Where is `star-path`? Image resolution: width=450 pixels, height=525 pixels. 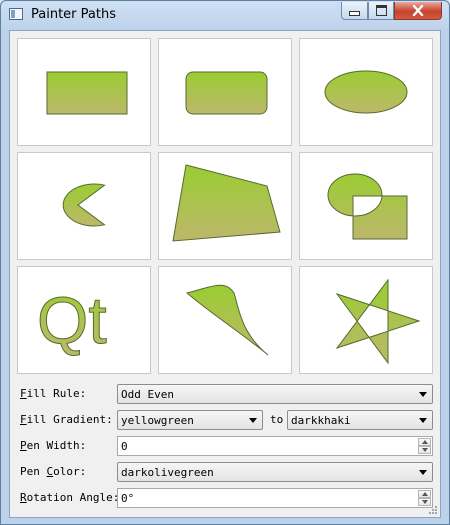 star-path is located at coordinates (378, 321).